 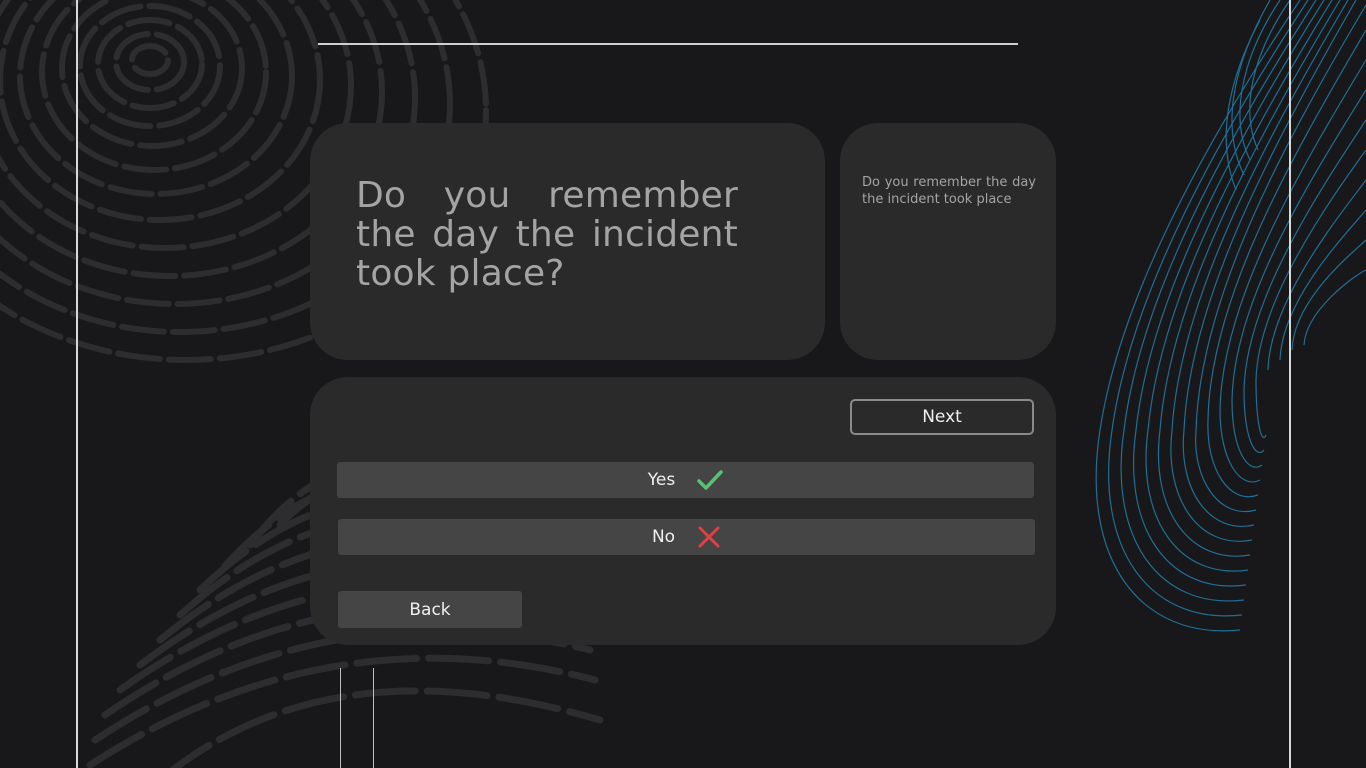 I want to click on top-divider, so click(x=668, y=44).